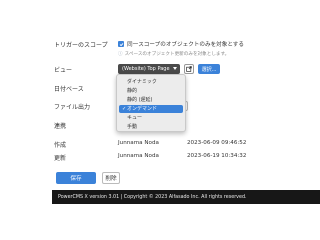 This screenshot has width=320, height=240. What do you see at coordinates (217, 143) in the screenshot?
I see `created-date: 2023-06-09 09:46:52` at bounding box center [217, 143].